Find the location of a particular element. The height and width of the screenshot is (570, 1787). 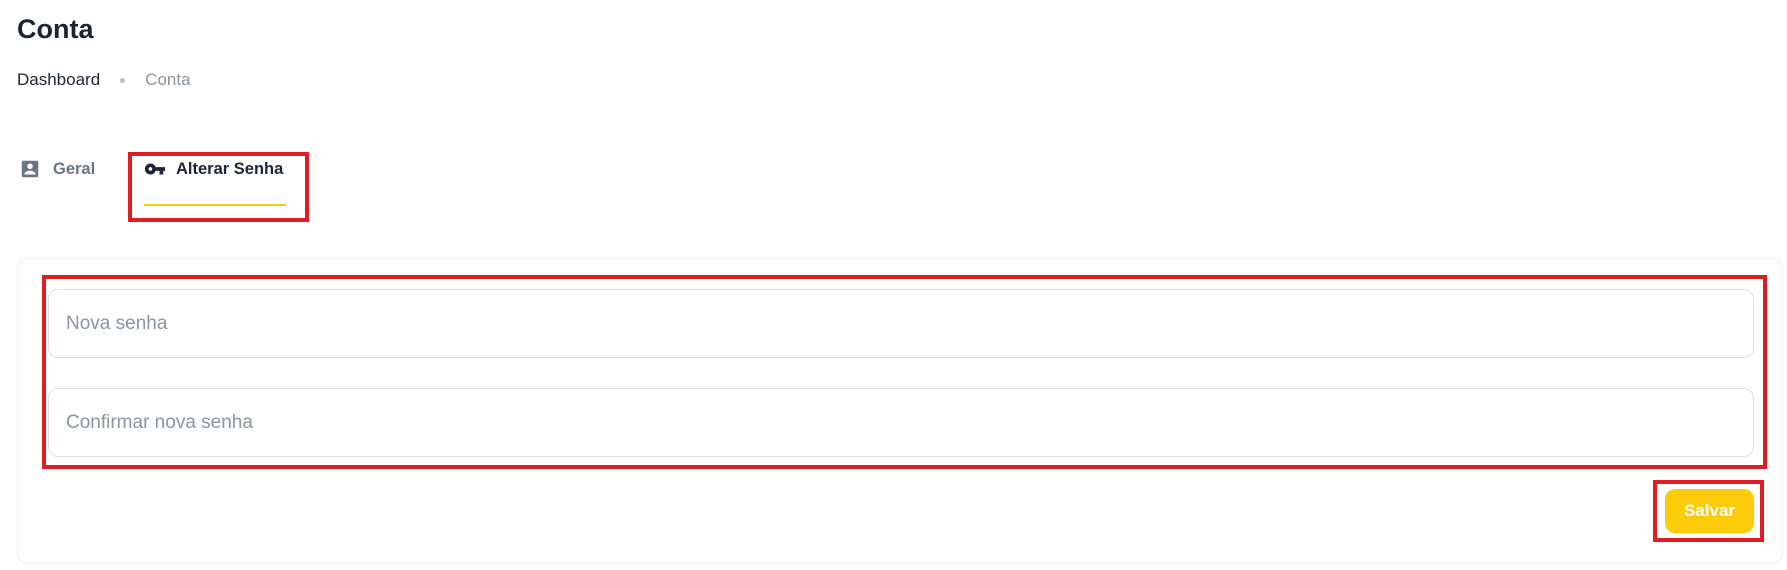

tab-alterar-senha: Alterar Senha is located at coordinates (215, 181).